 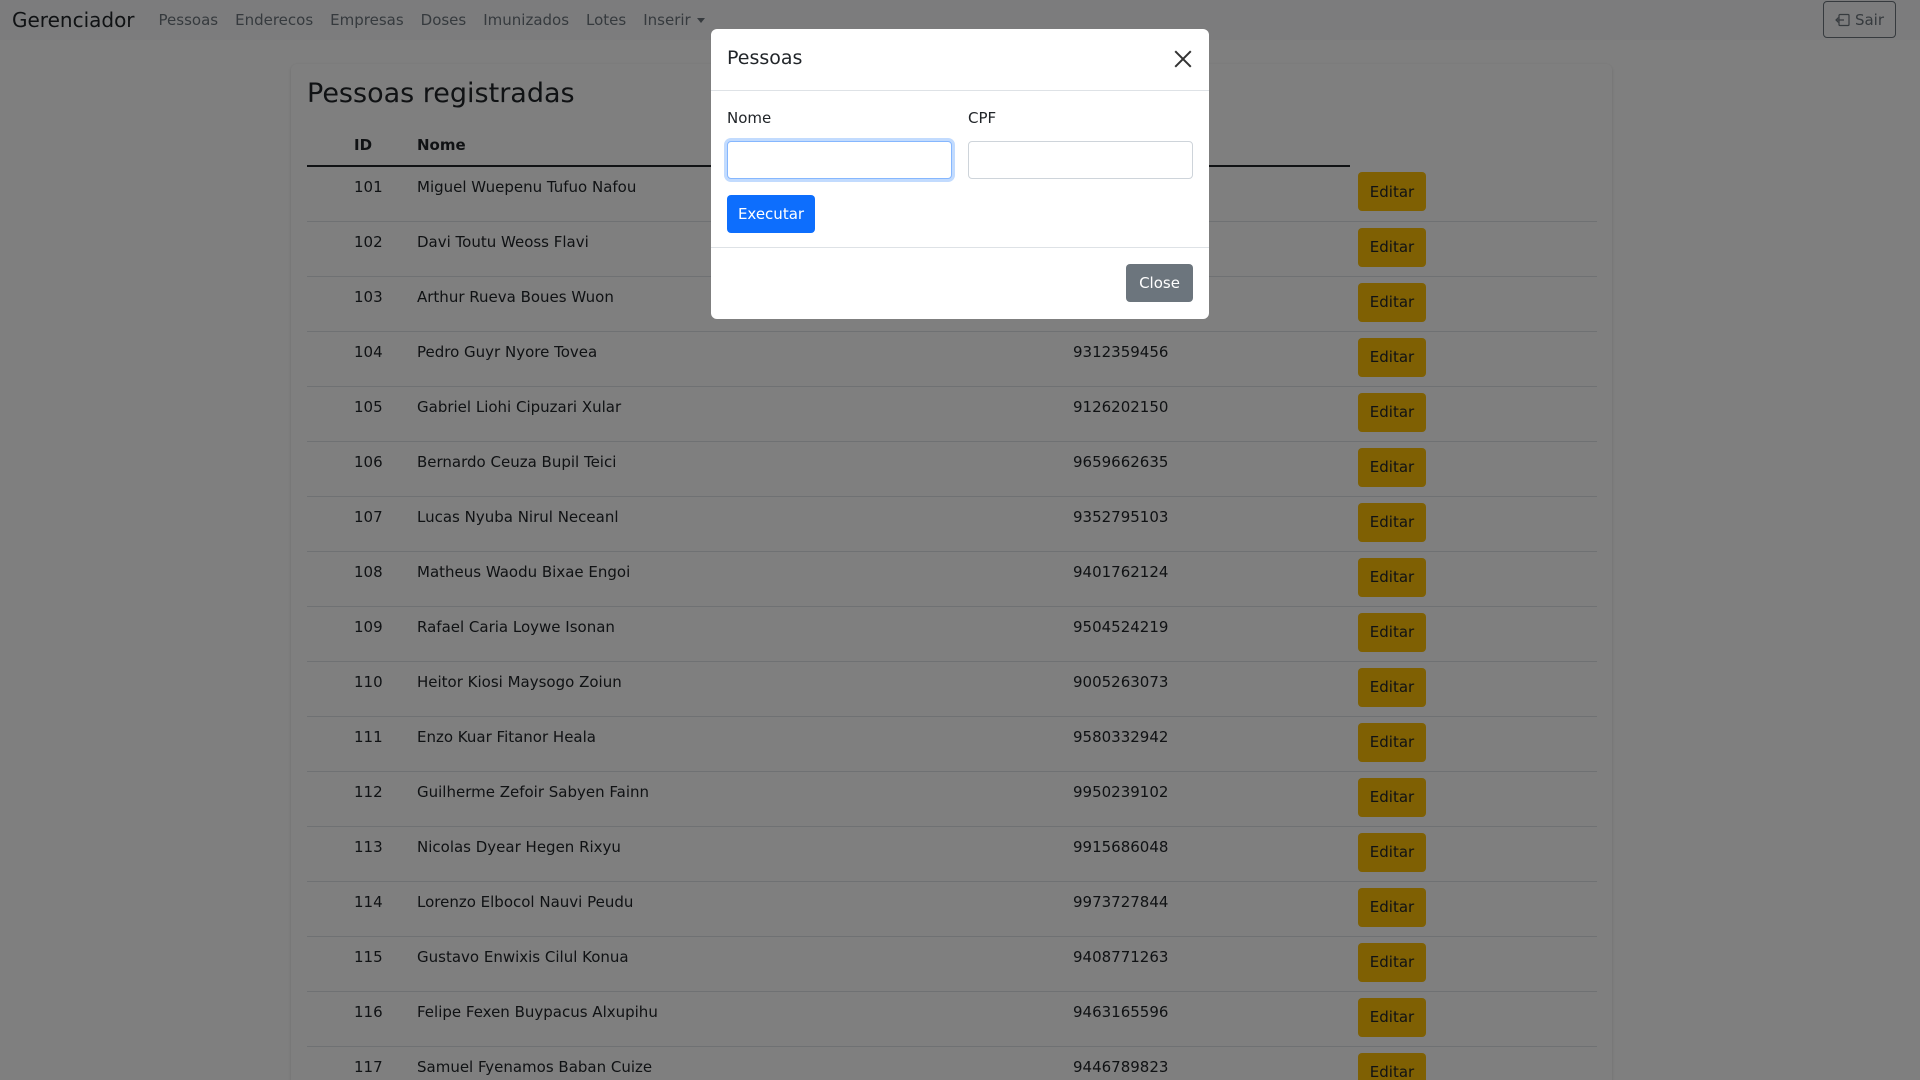 I want to click on nome-input, so click(x=839, y=160).